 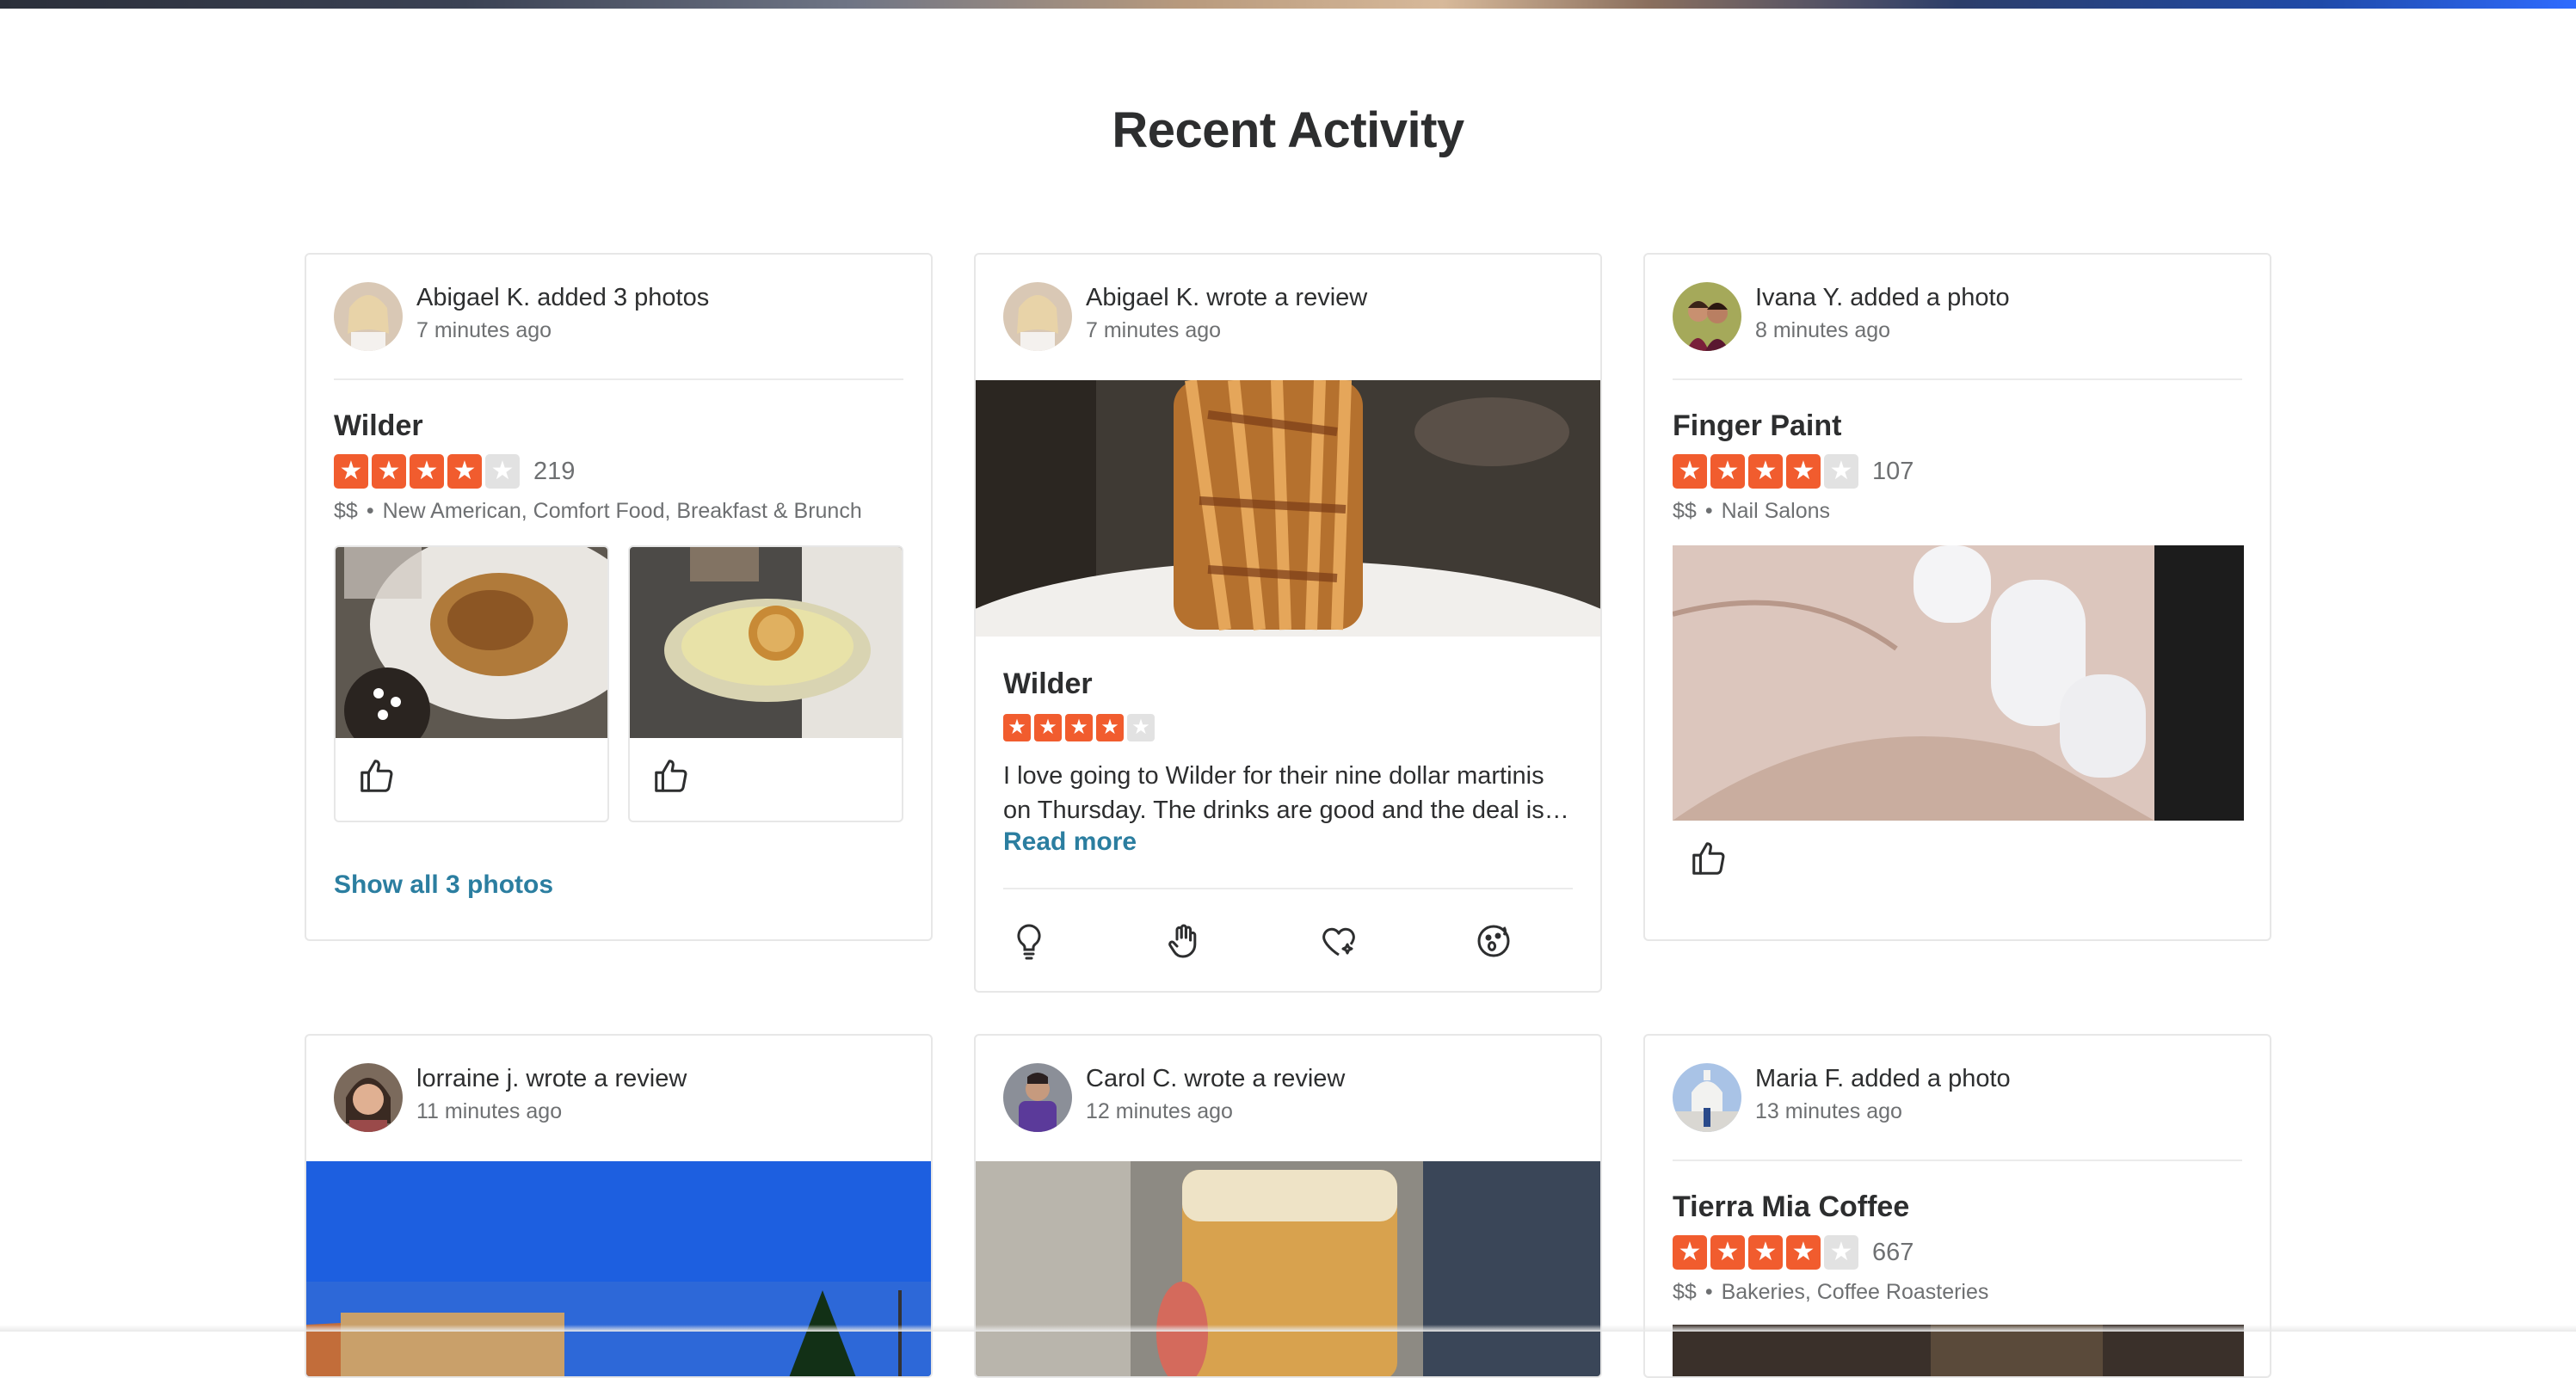 I want to click on clapping-hand-icon, so click(x=1182, y=941).